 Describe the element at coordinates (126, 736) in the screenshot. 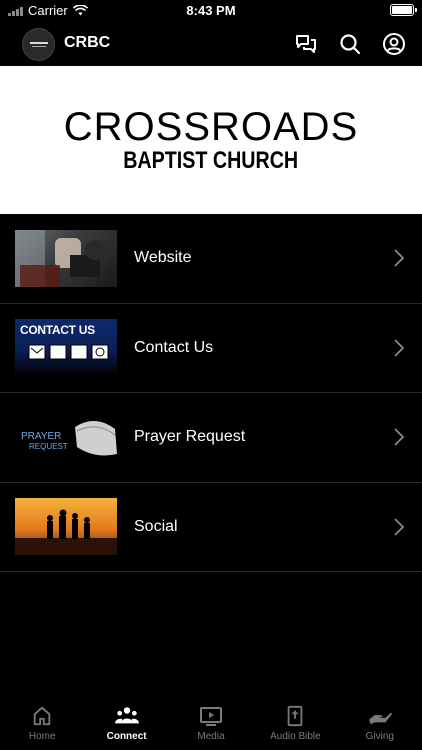

I see `tab-label: Connect` at that location.